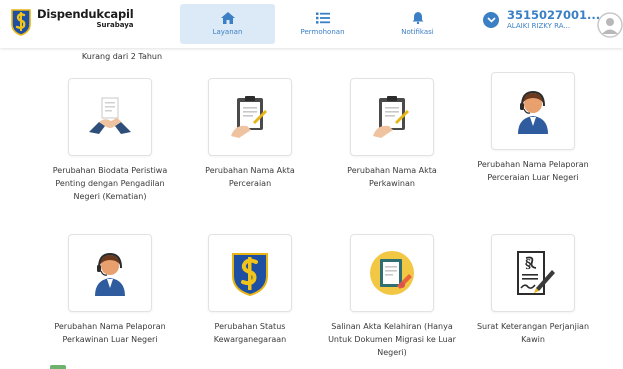  I want to click on service-label: Perubahan Nama Akta Perceraian, so click(250, 177).